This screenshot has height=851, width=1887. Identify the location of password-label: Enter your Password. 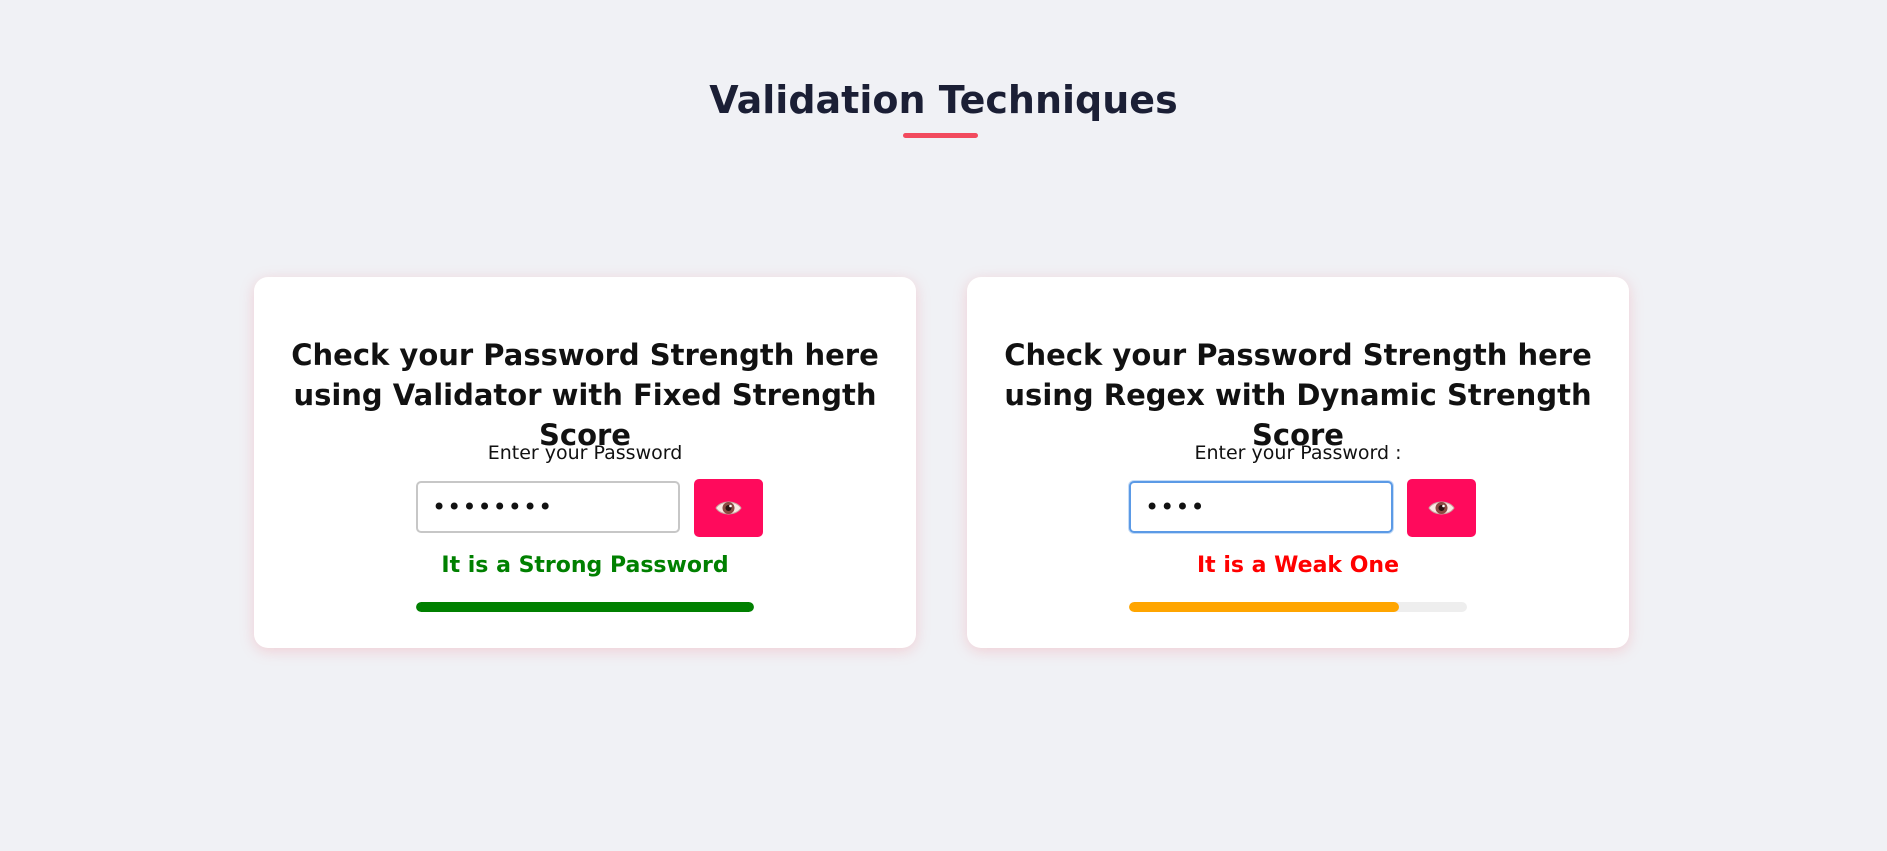
(585, 453).